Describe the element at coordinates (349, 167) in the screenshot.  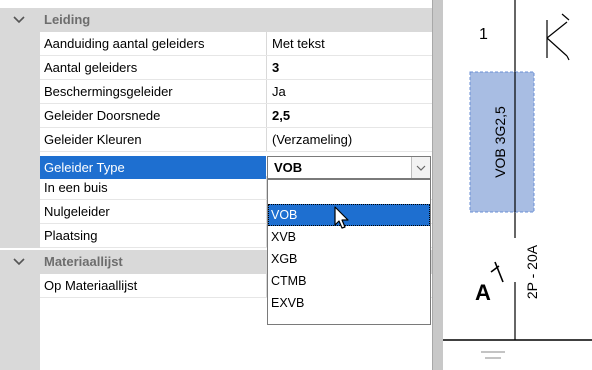
I see `geleider-type-combobox: VOB` at that location.